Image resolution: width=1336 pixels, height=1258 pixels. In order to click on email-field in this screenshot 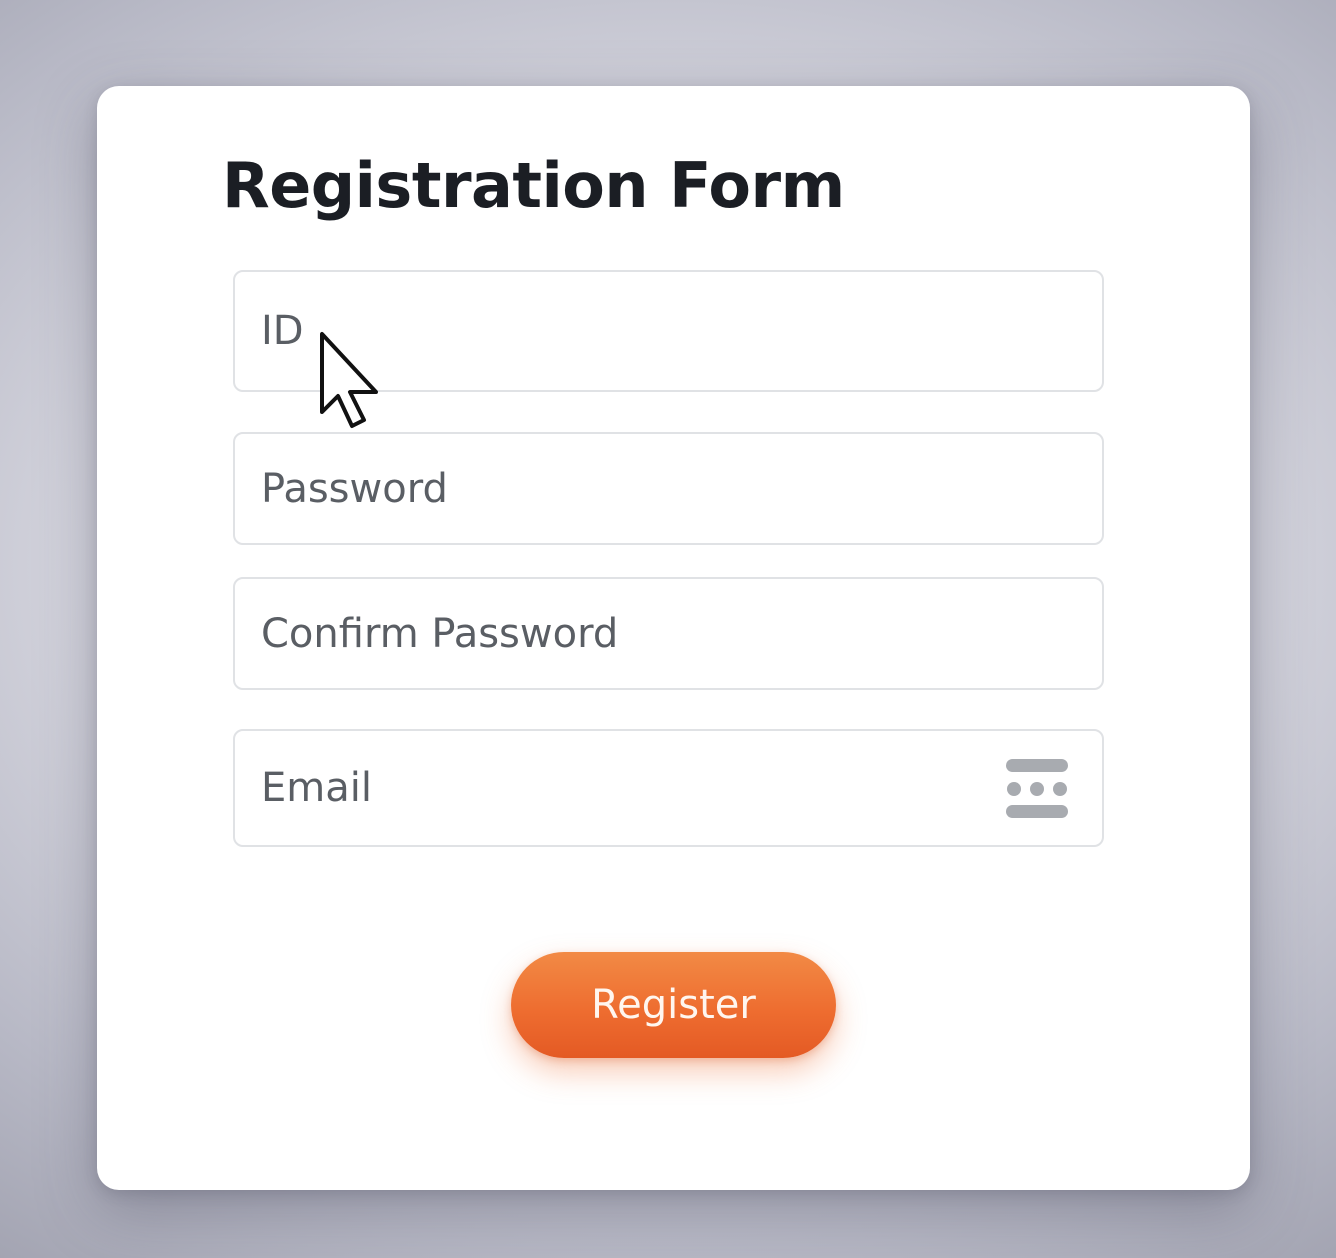, I will do `click(668, 788)`.